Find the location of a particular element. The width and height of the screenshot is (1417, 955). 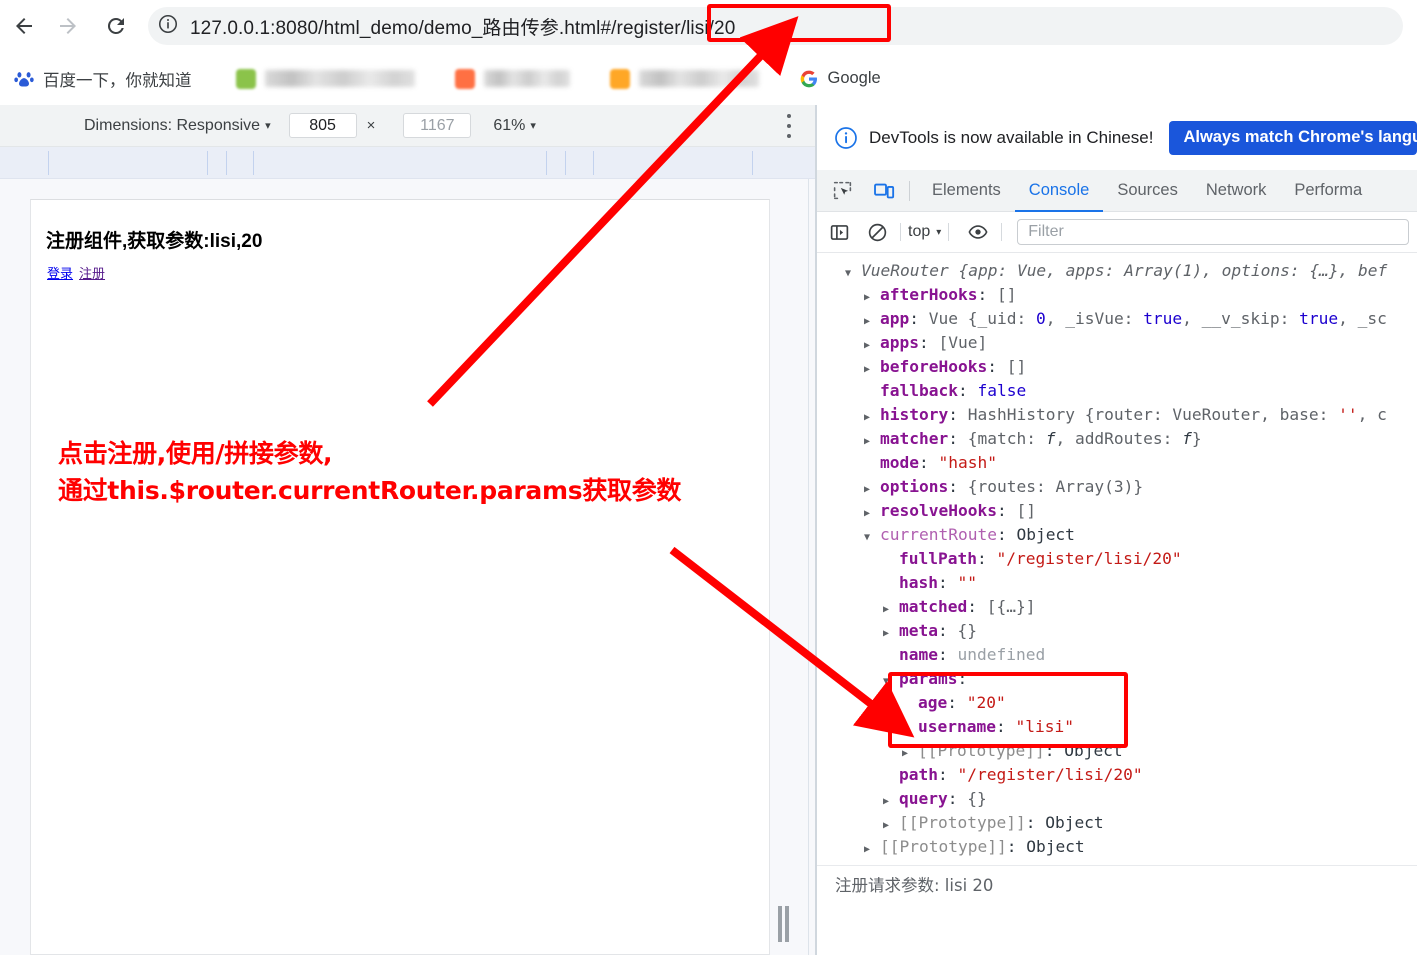

always-match-language-button: Always match Chrome's langua is located at coordinates (1293, 137).